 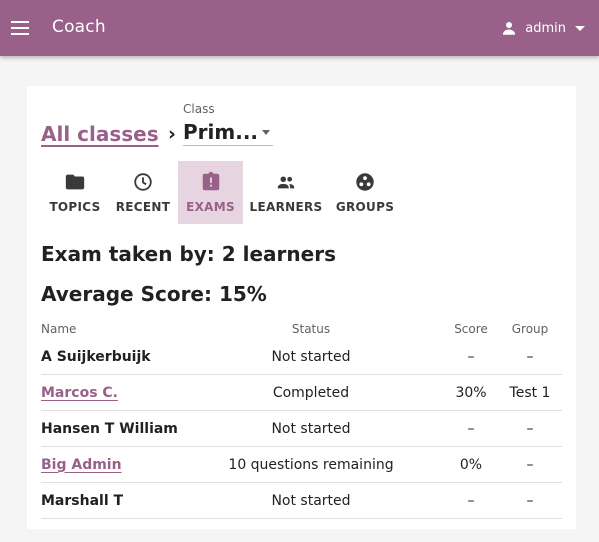 What do you see at coordinates (79, 27) in the screenshot?
I see `app-title: Coach` at bounding box center [79, 27].